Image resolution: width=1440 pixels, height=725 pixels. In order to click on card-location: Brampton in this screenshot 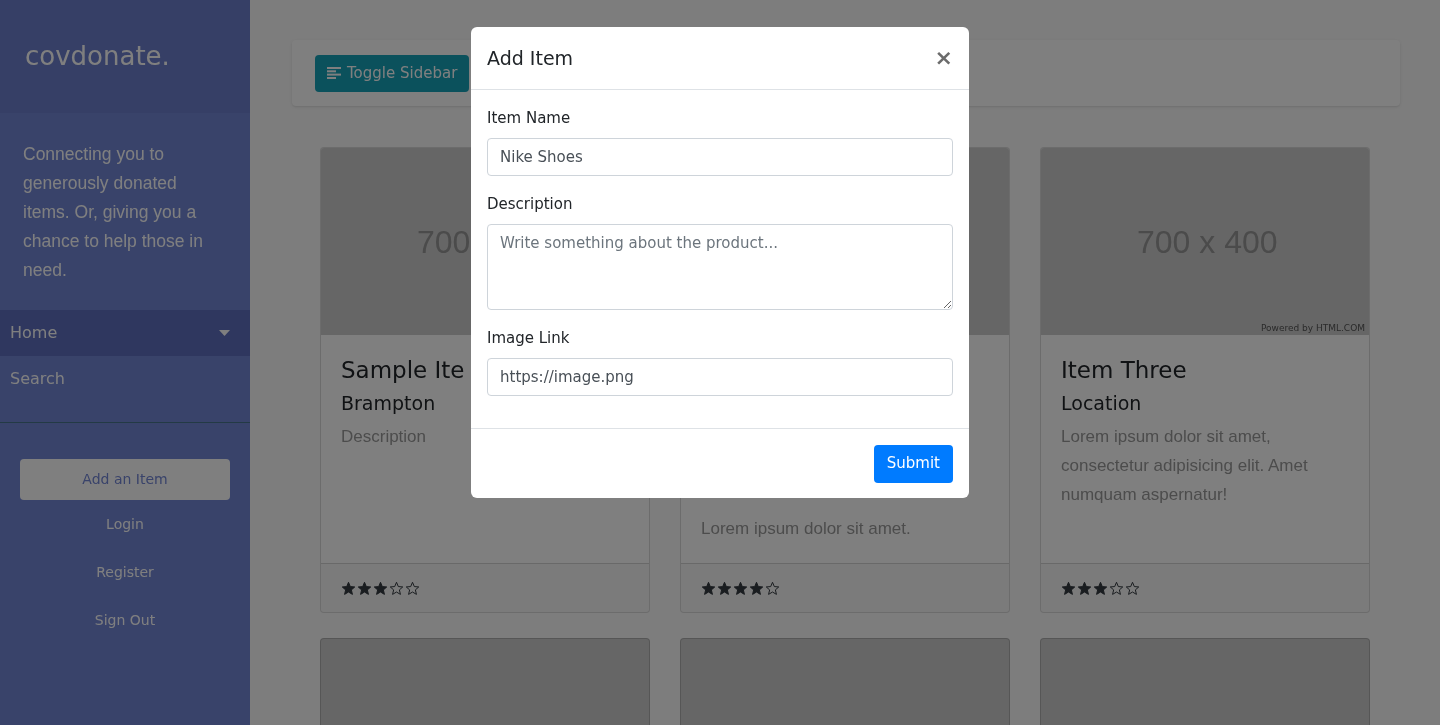, I will do `click(388, 403)`.